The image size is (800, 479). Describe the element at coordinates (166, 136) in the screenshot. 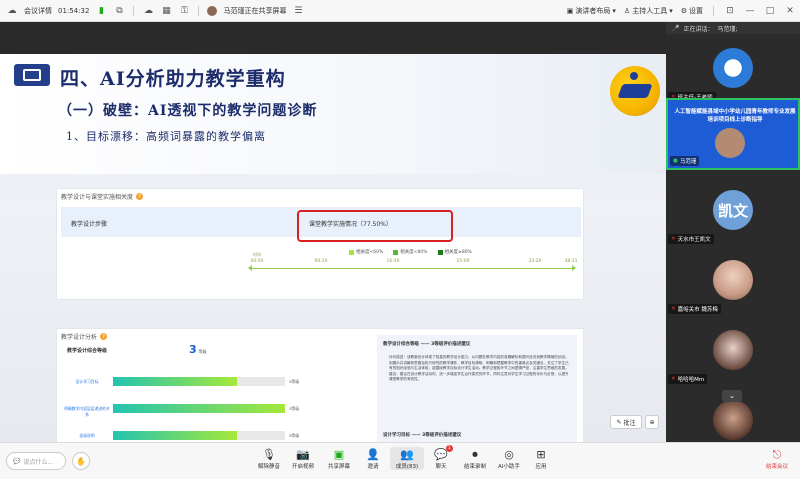

I see `slide-subtitle-2: 1、目标漂移：高频词暴露的教学偏离` at that location.